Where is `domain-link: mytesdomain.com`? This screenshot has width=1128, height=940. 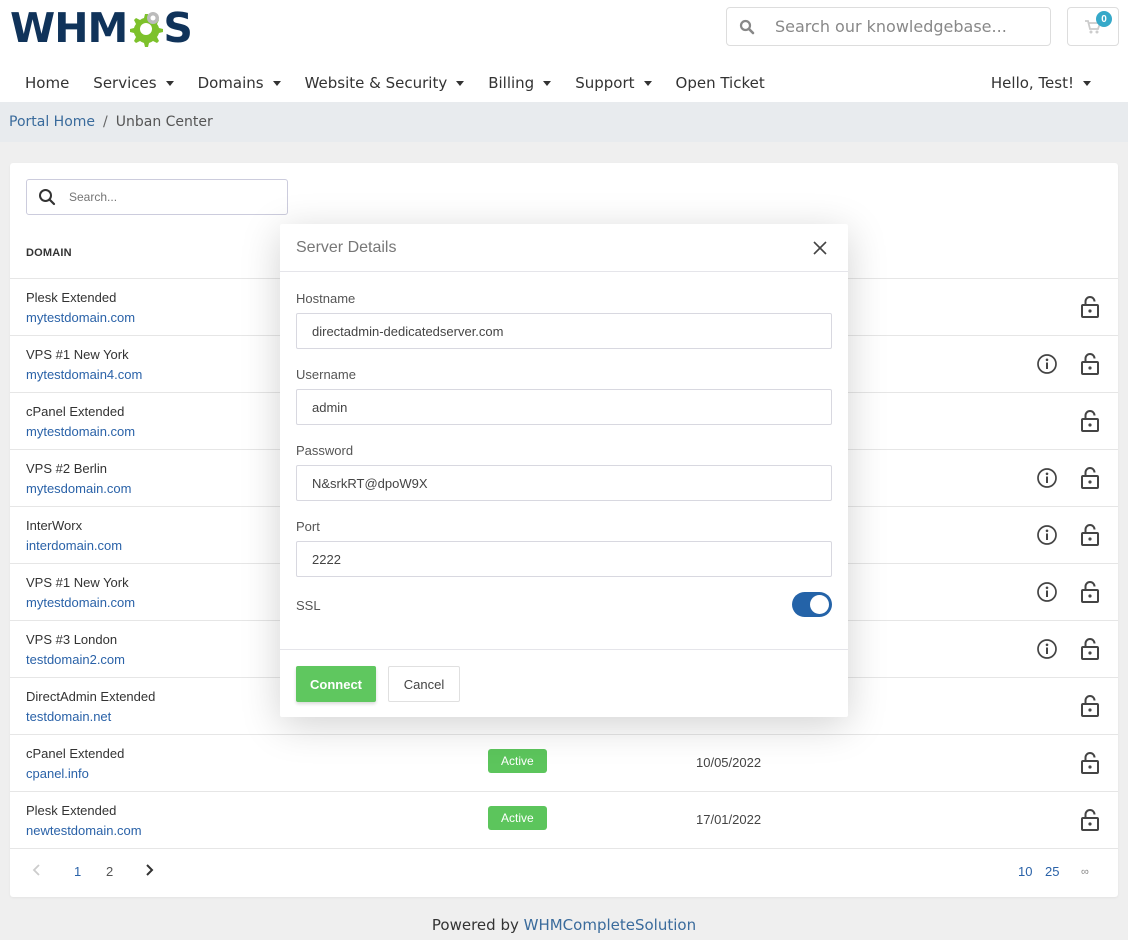 domain-link: mytesdomain.com is located at coordinates (78, 488).